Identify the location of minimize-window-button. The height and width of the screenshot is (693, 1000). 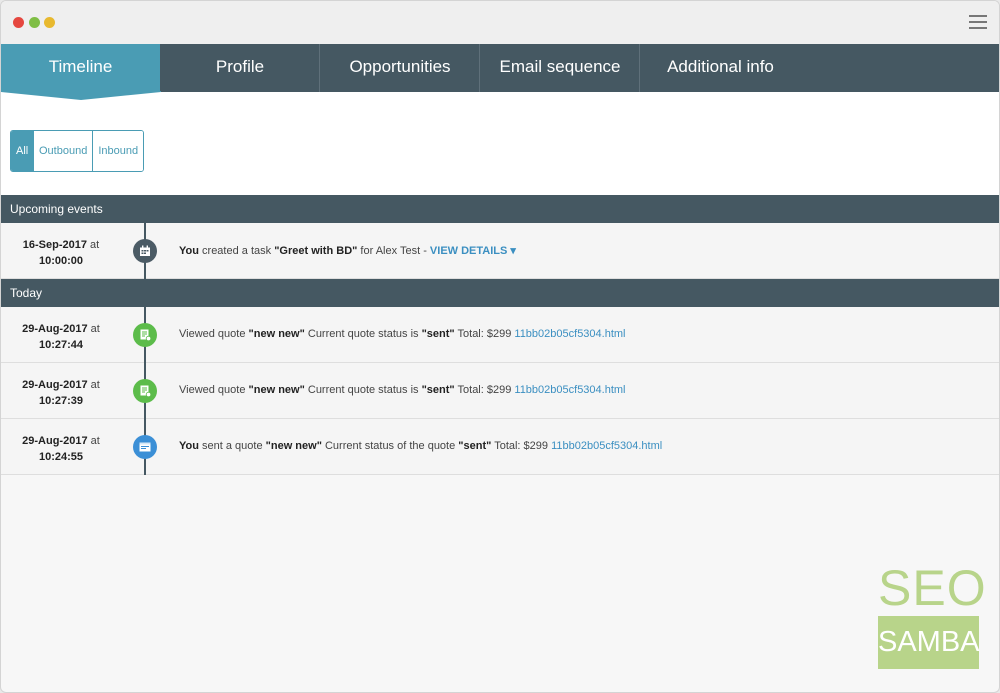
(49, 22).